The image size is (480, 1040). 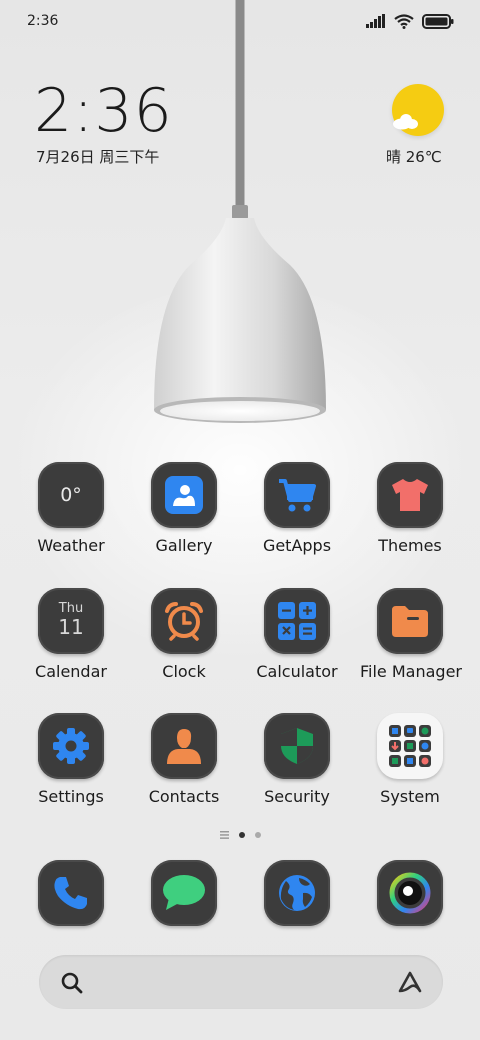 What do you see at coordinates (184, 796) in the screenshot?
I see `app-label: Contacts` at bounding box center [184, 796].